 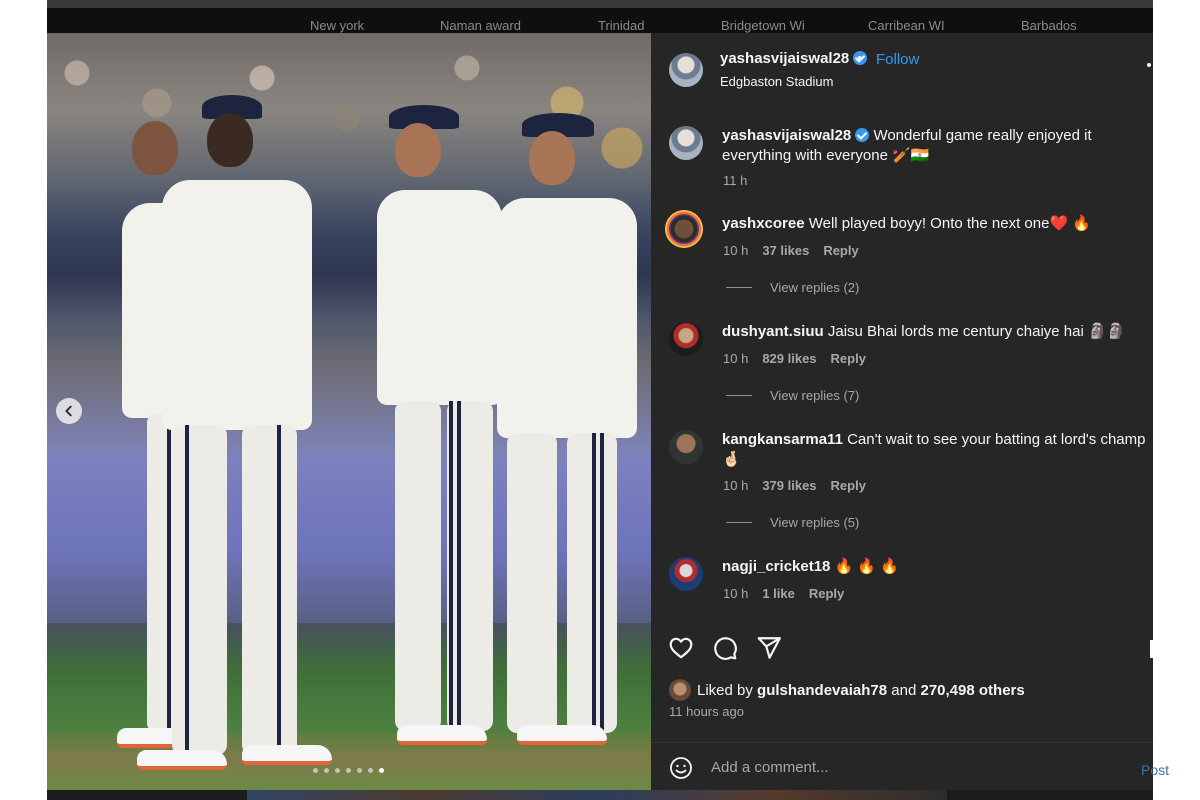 I want to click on post-location: Edgbaston Stadium, so click(x=776, y=81).